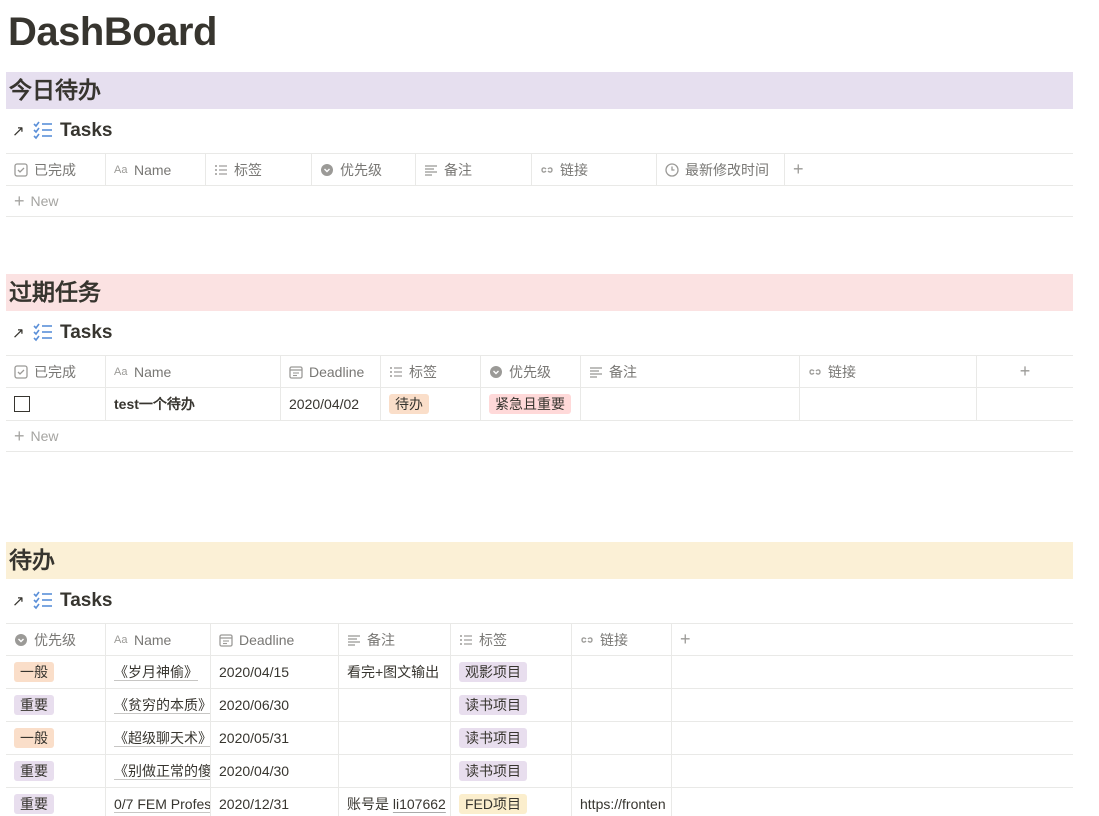 Image resolution: width=1099 pixels, height=816 pixels. What do you see at coordinates (431, 404) in the screenshot?
I see `tag-cell: 待办` at bounding box center [431, 404].